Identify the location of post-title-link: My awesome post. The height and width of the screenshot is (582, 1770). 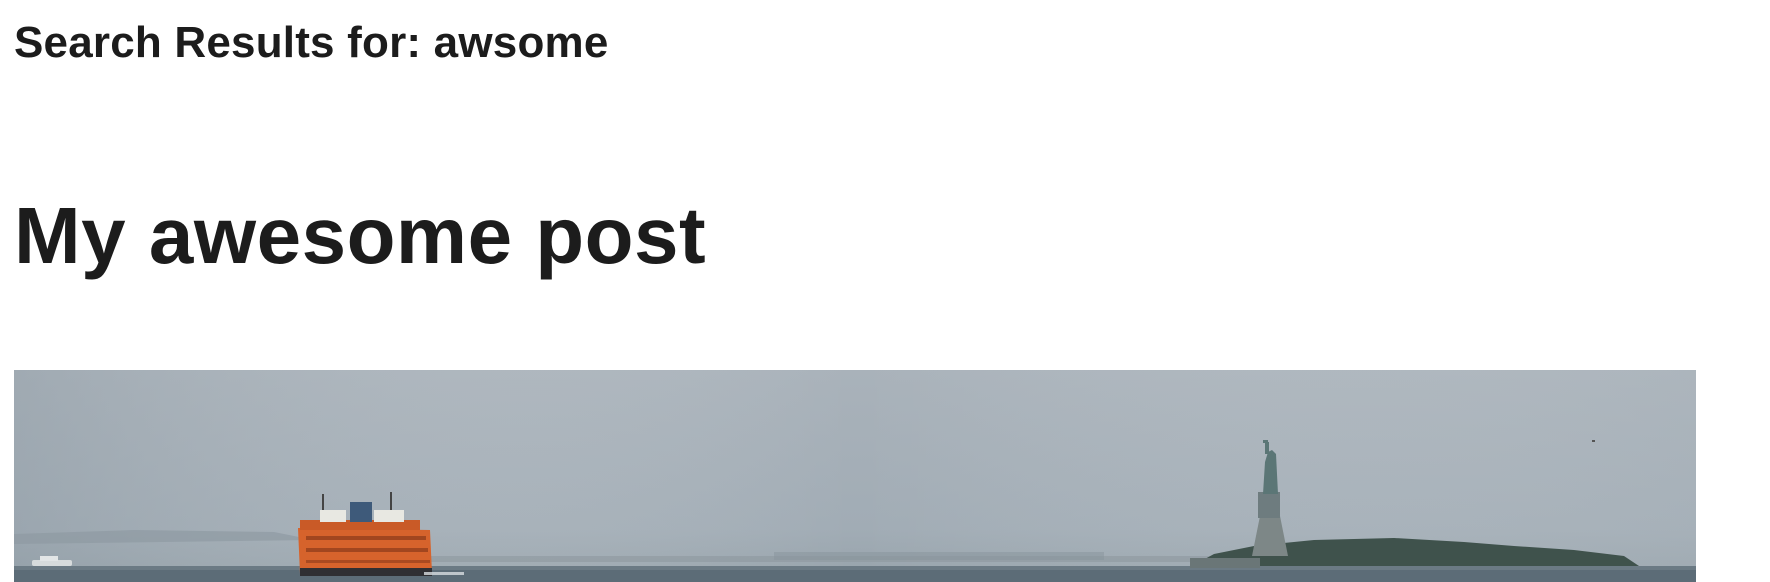
(360, 236).